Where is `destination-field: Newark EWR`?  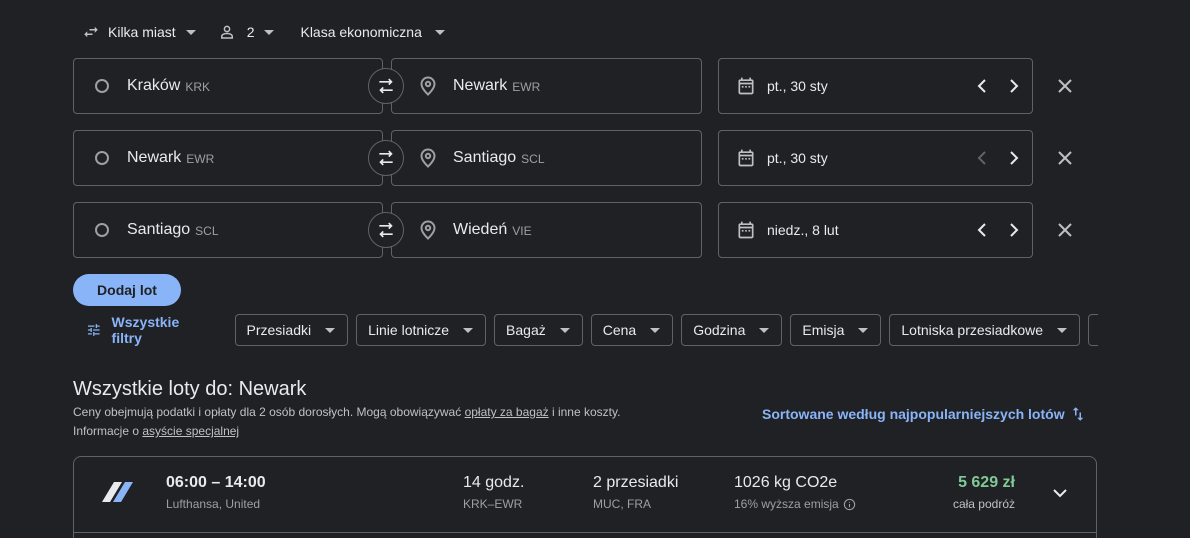
destination-field: Newark EWR is located at coordinates (546, 86).